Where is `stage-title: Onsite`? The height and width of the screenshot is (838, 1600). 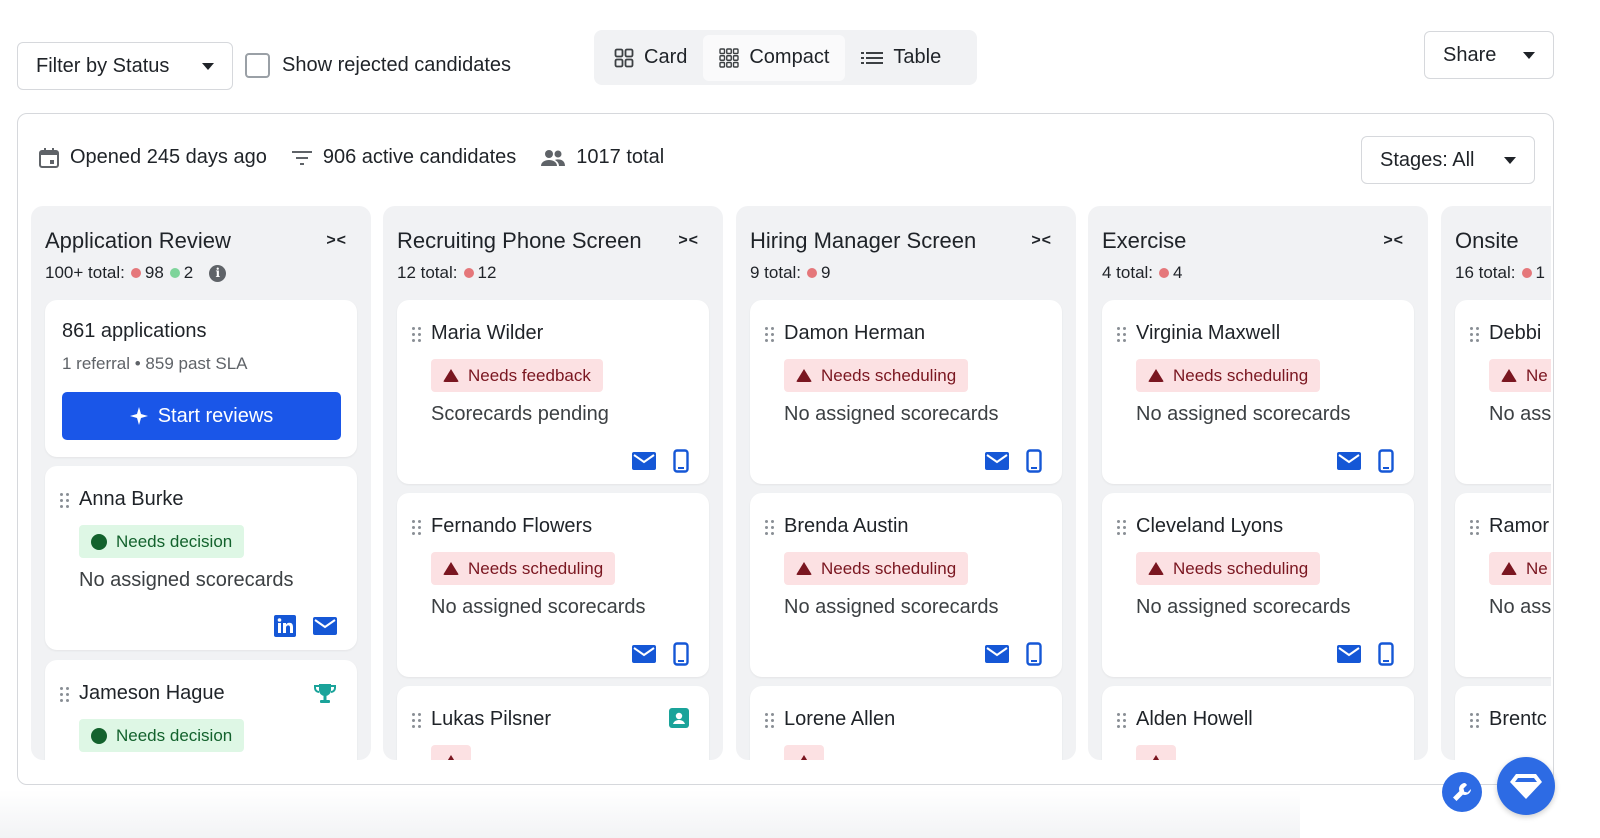
stage-title: Onsite is located at coordinates (1487, 240).